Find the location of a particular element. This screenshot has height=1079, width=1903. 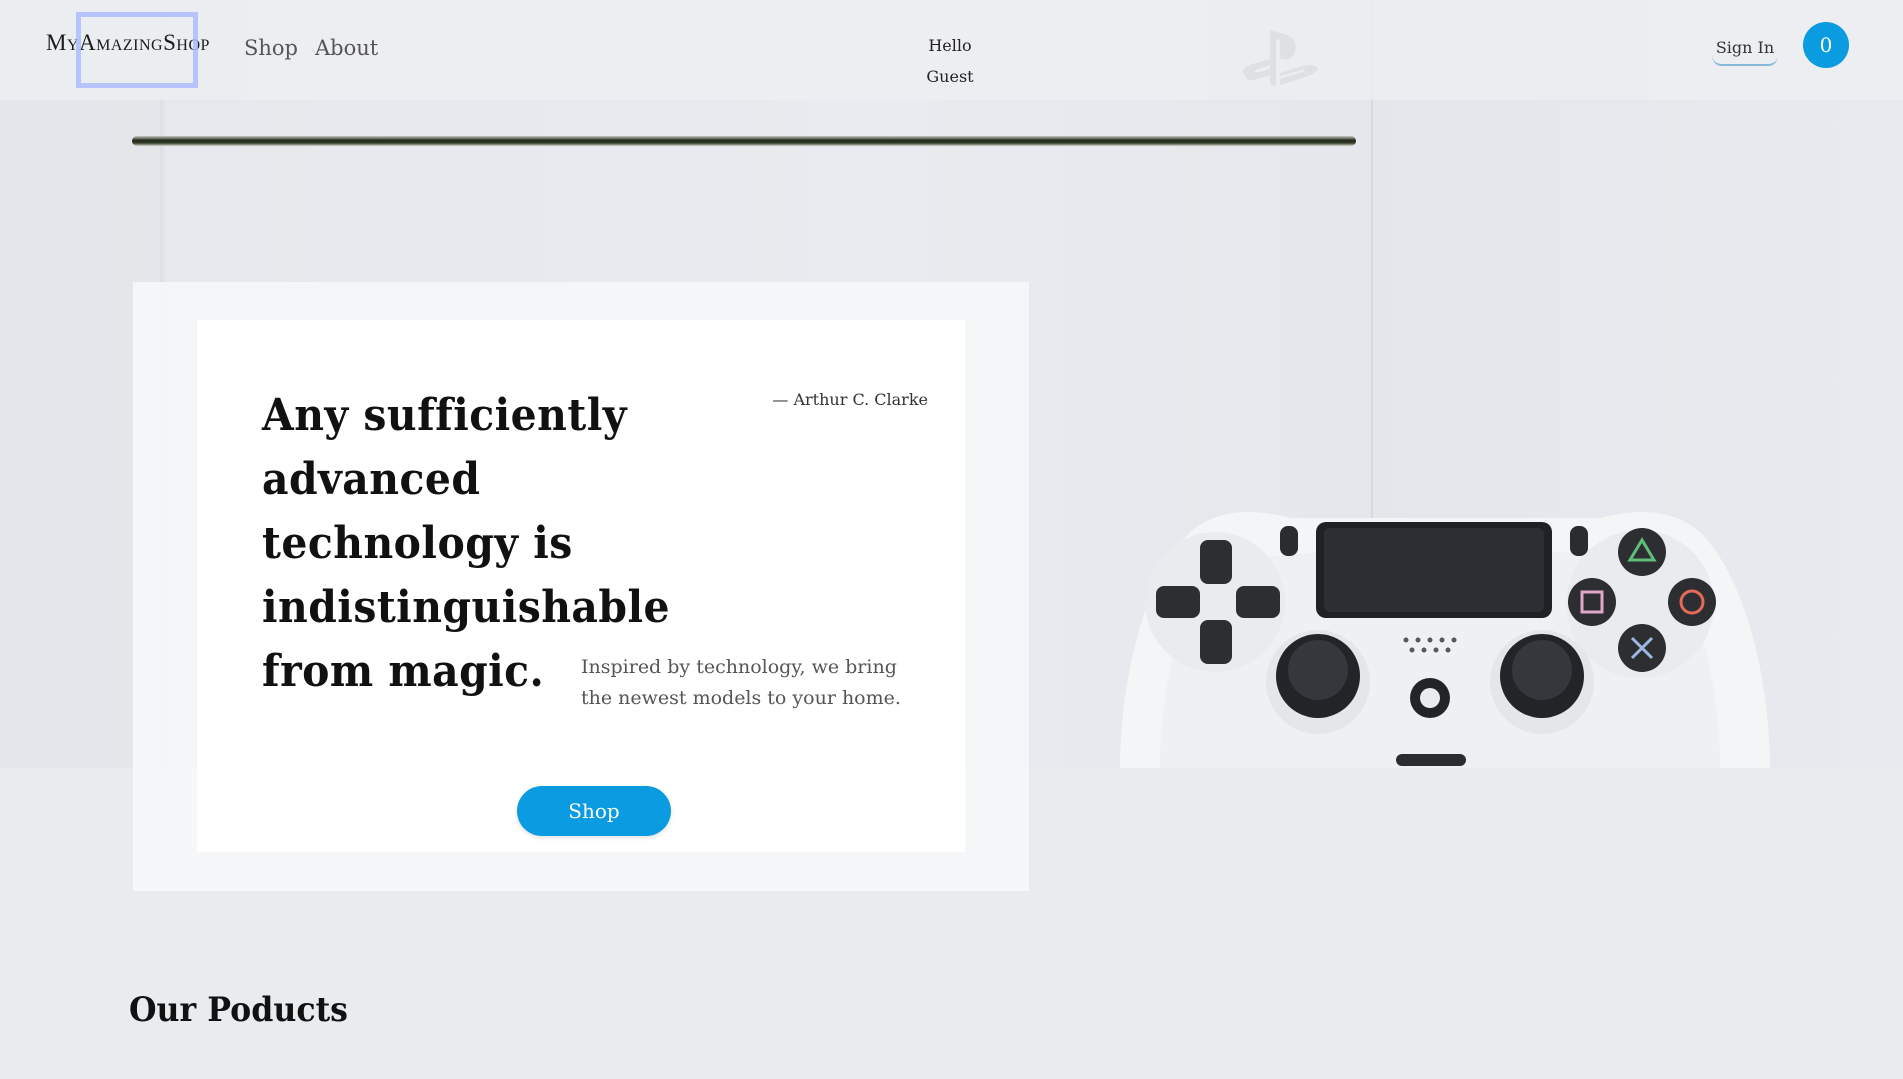

greeting-hello: Hello is located at coordinates (950, 45).